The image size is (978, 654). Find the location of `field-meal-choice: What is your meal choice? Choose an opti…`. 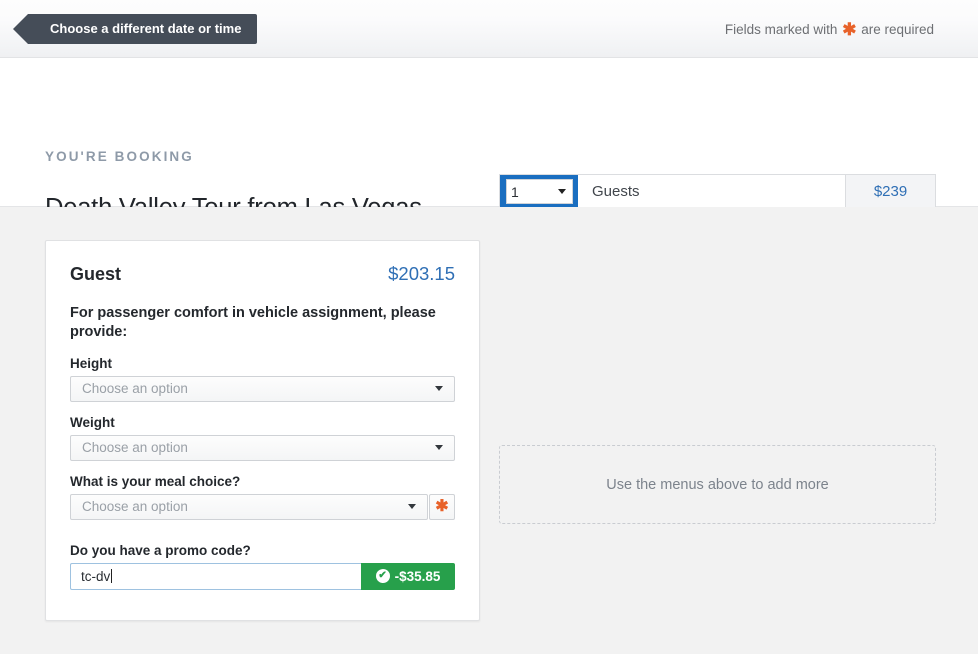

field-meal-choice: What is your meal choice? Choose an opti… is located at coordinates (262, 497).